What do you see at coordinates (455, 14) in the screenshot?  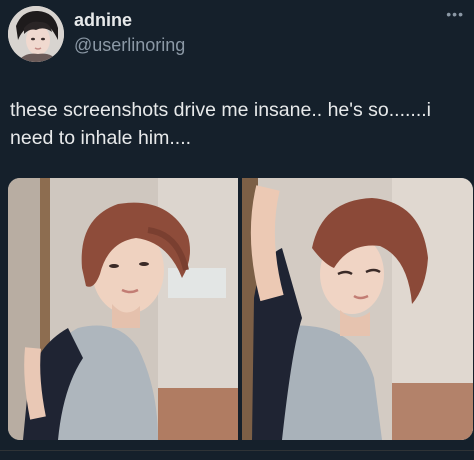 I see `more-options-icon: •••` at bounding box center [455, 14].